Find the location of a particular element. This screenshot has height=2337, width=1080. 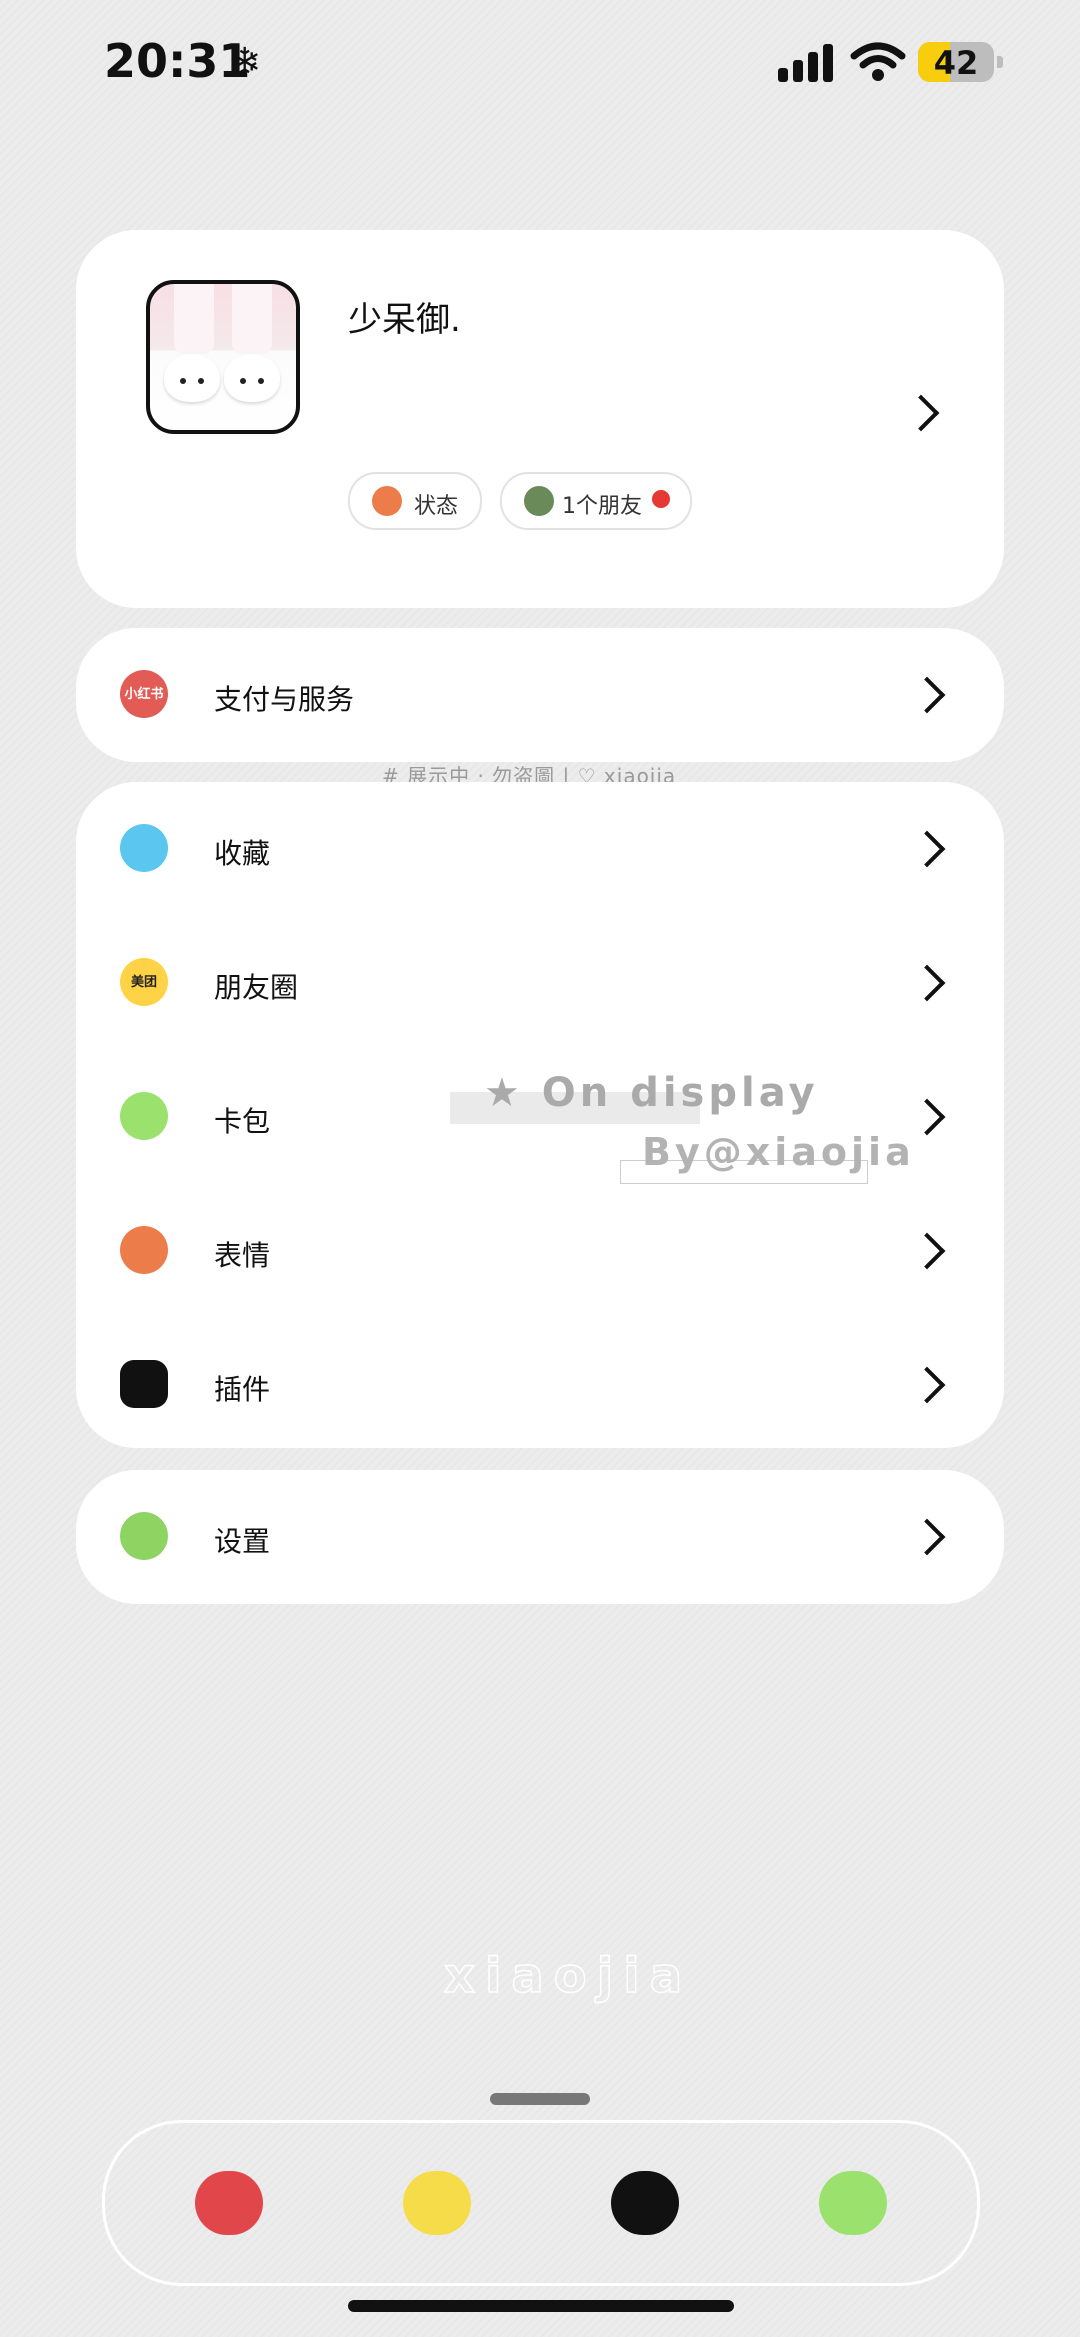

wifi-icon is located at coordinates (878, 61).